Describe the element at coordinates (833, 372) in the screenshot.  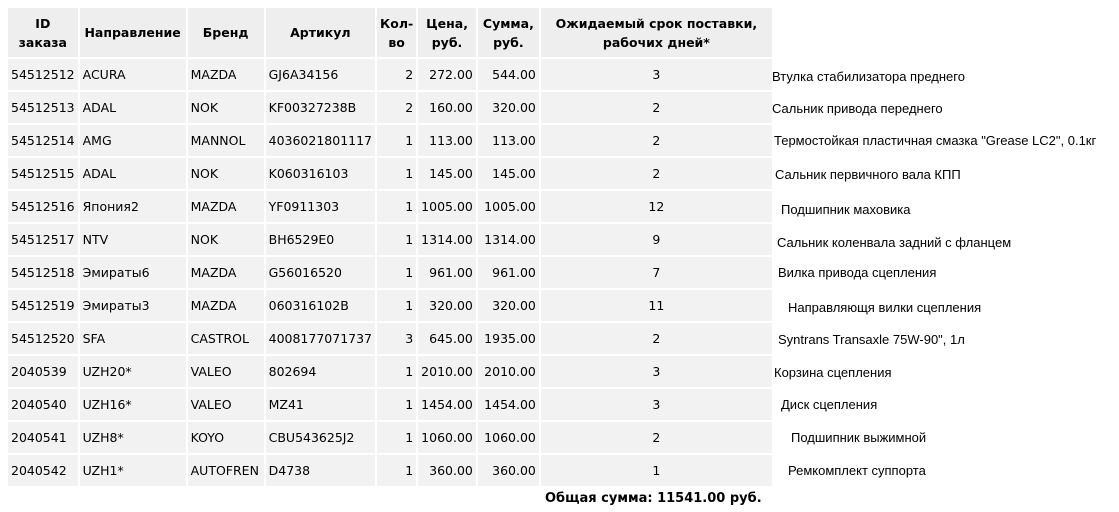
I see `item-name: Корзина сцепления` at that location.